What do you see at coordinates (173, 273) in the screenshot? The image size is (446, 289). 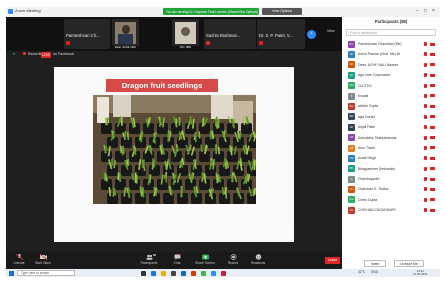 I see `store-icon` at bounding box center [173, 273].